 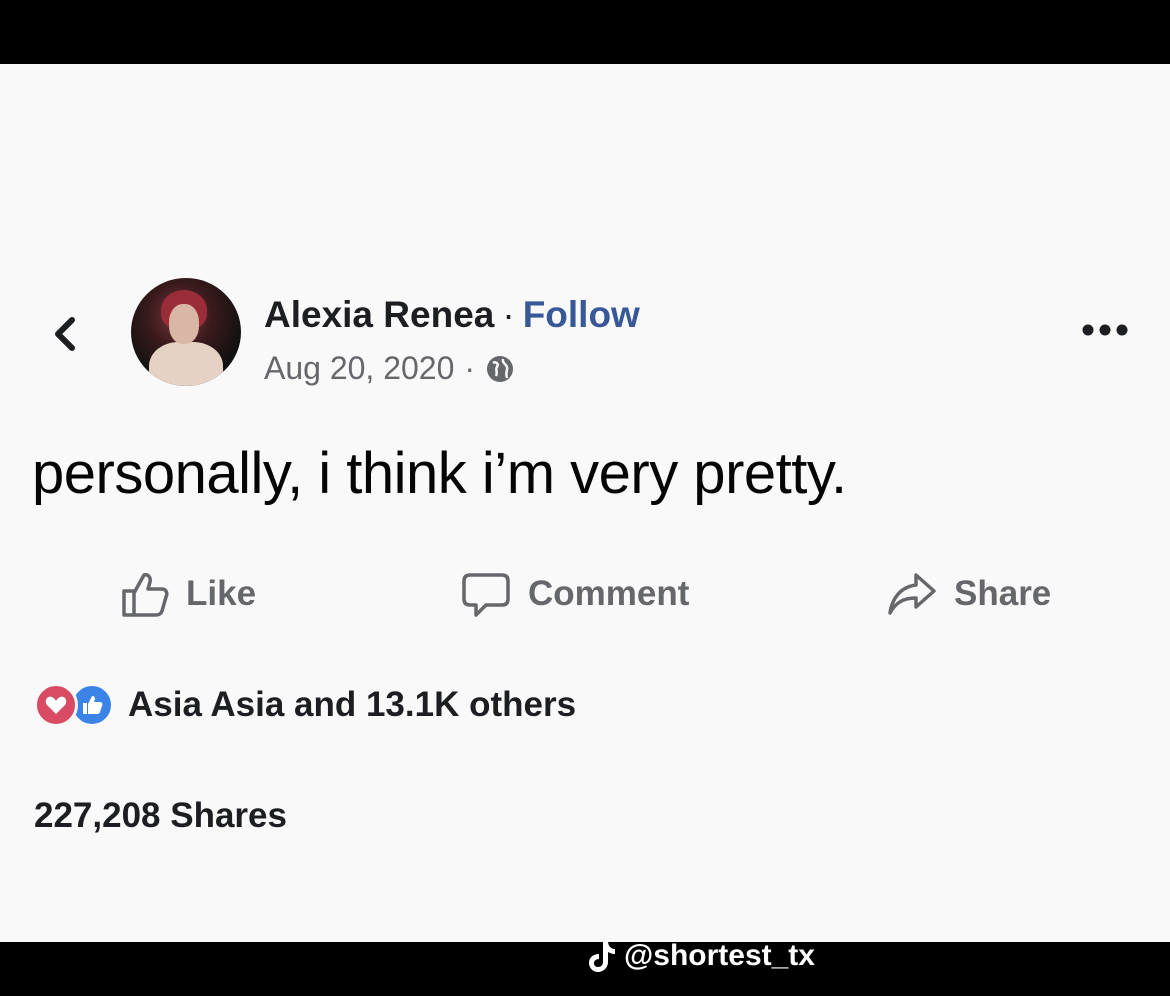 What do you see at coordinates (160, 816) in the screenshot?
I see `share-count: 227,208 Shares` at bounding box center [160, 816].